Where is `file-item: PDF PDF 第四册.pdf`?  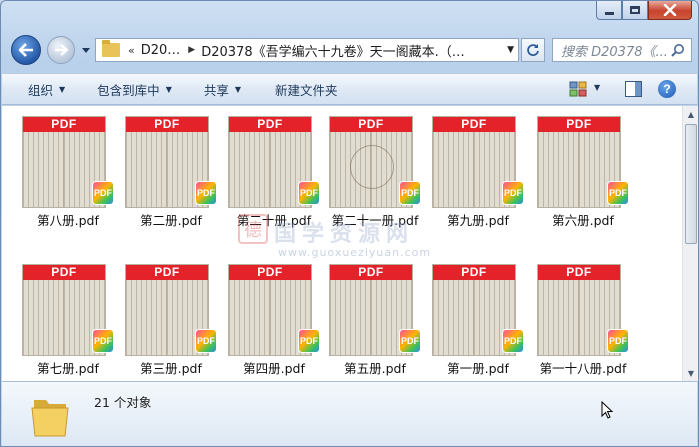 file-item: PDF PDF 第四册.pdf is located at coordinates (268, 315).